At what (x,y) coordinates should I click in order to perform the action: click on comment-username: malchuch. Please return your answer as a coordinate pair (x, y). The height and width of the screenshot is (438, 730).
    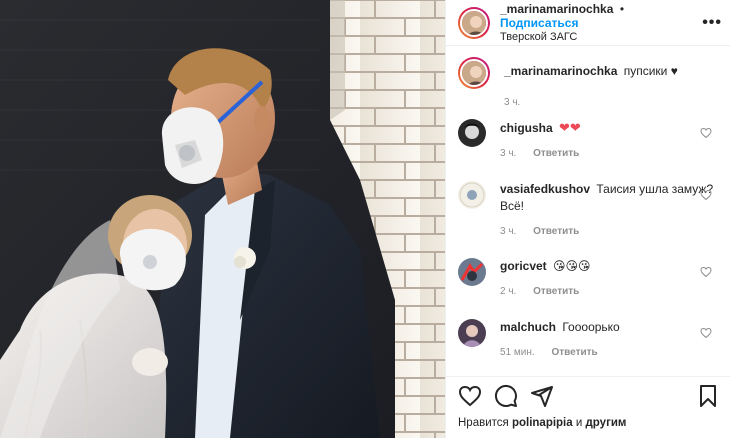
    Looking at the image, I should click on (528, 327).